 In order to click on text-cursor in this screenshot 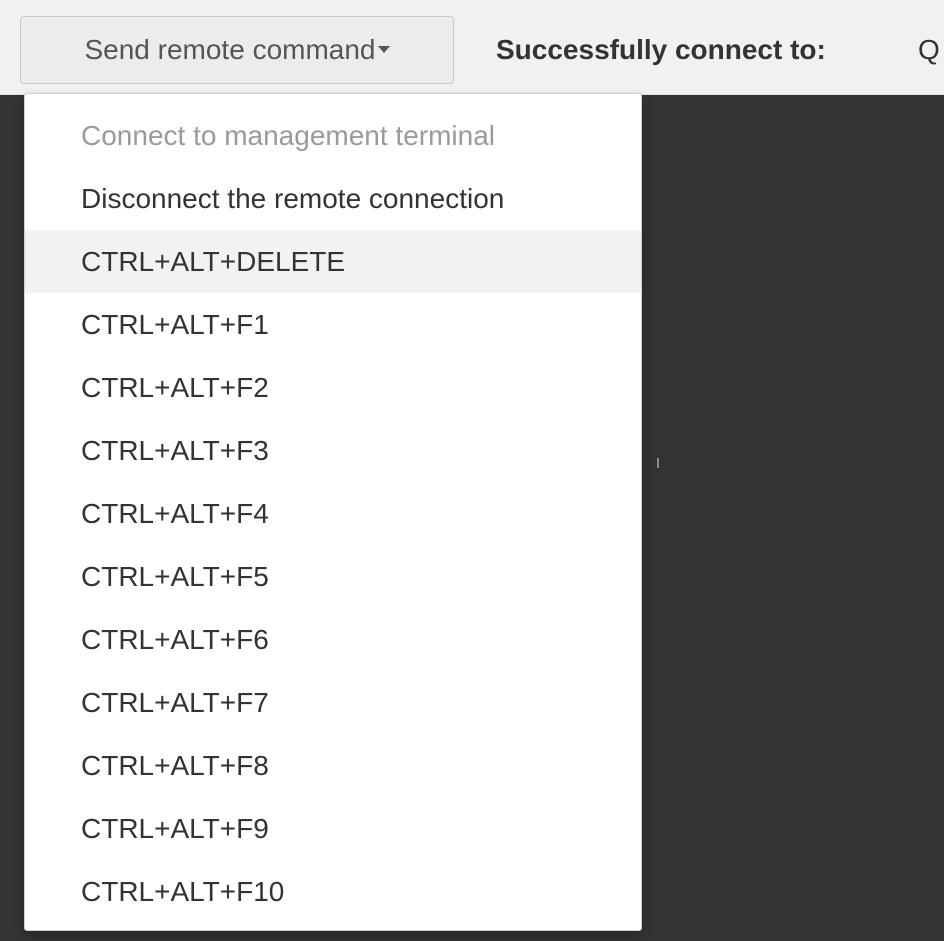, I will do `click(658, 463)`.